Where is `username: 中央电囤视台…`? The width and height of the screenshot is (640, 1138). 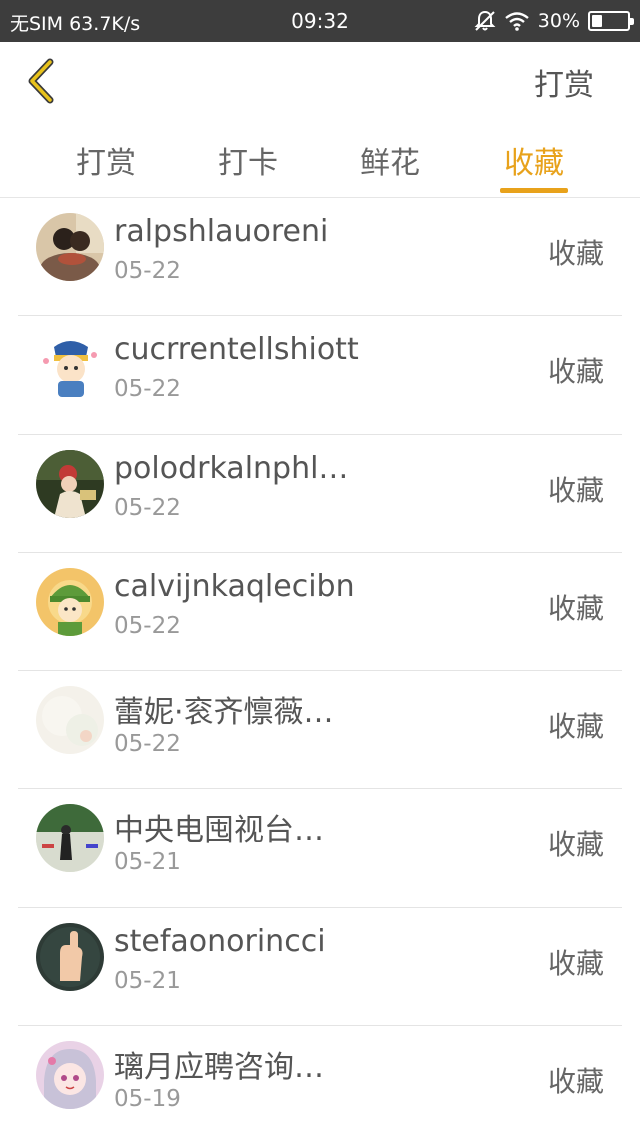 username: 中央电囤视台… is located at coordinates (219, 831).